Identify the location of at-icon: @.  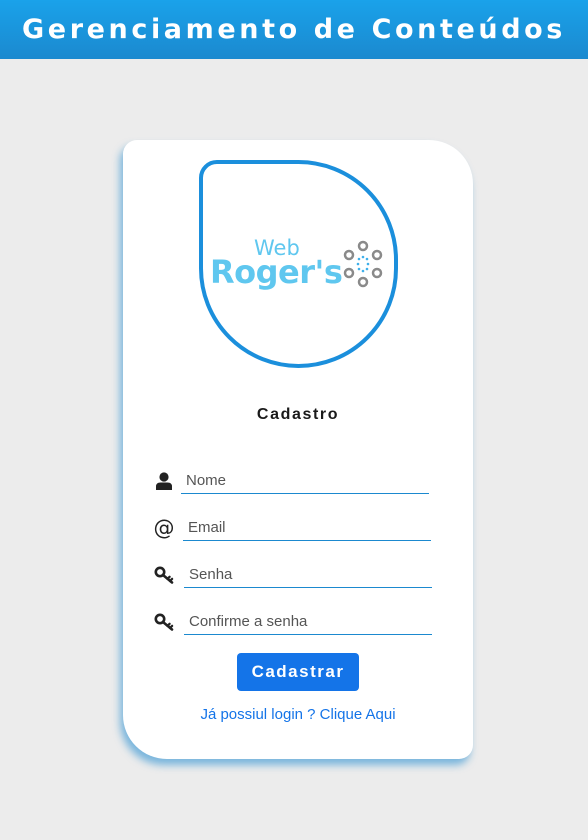
(164, 527).